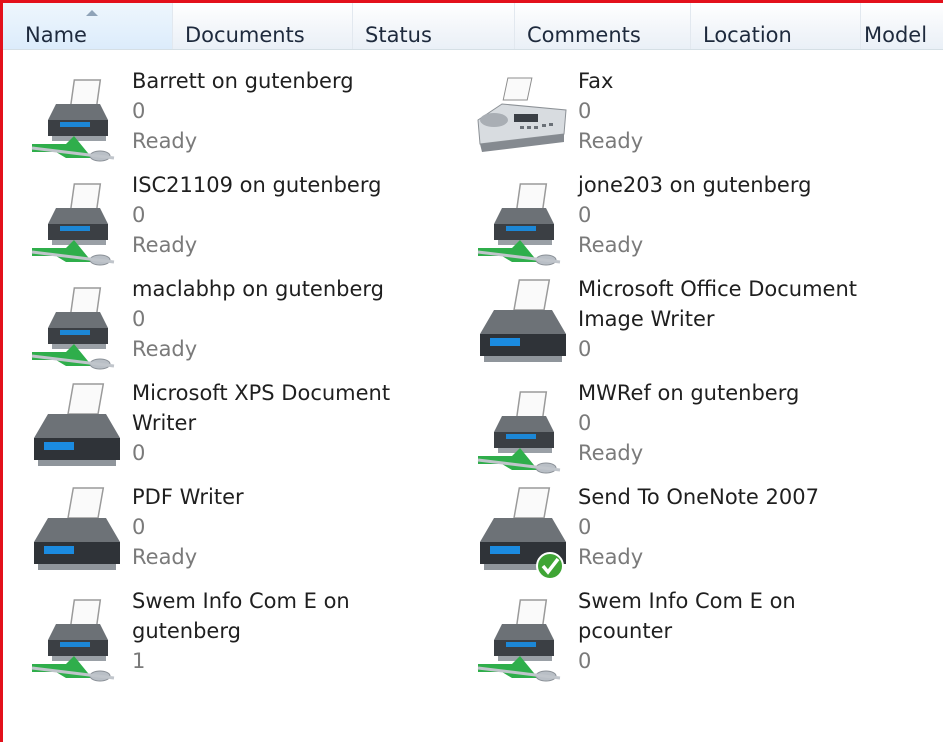 Image resolution: width=943 pixels, height=742 pixels. I want to click on printer-name-continued: pcounter, so click(625, 631).